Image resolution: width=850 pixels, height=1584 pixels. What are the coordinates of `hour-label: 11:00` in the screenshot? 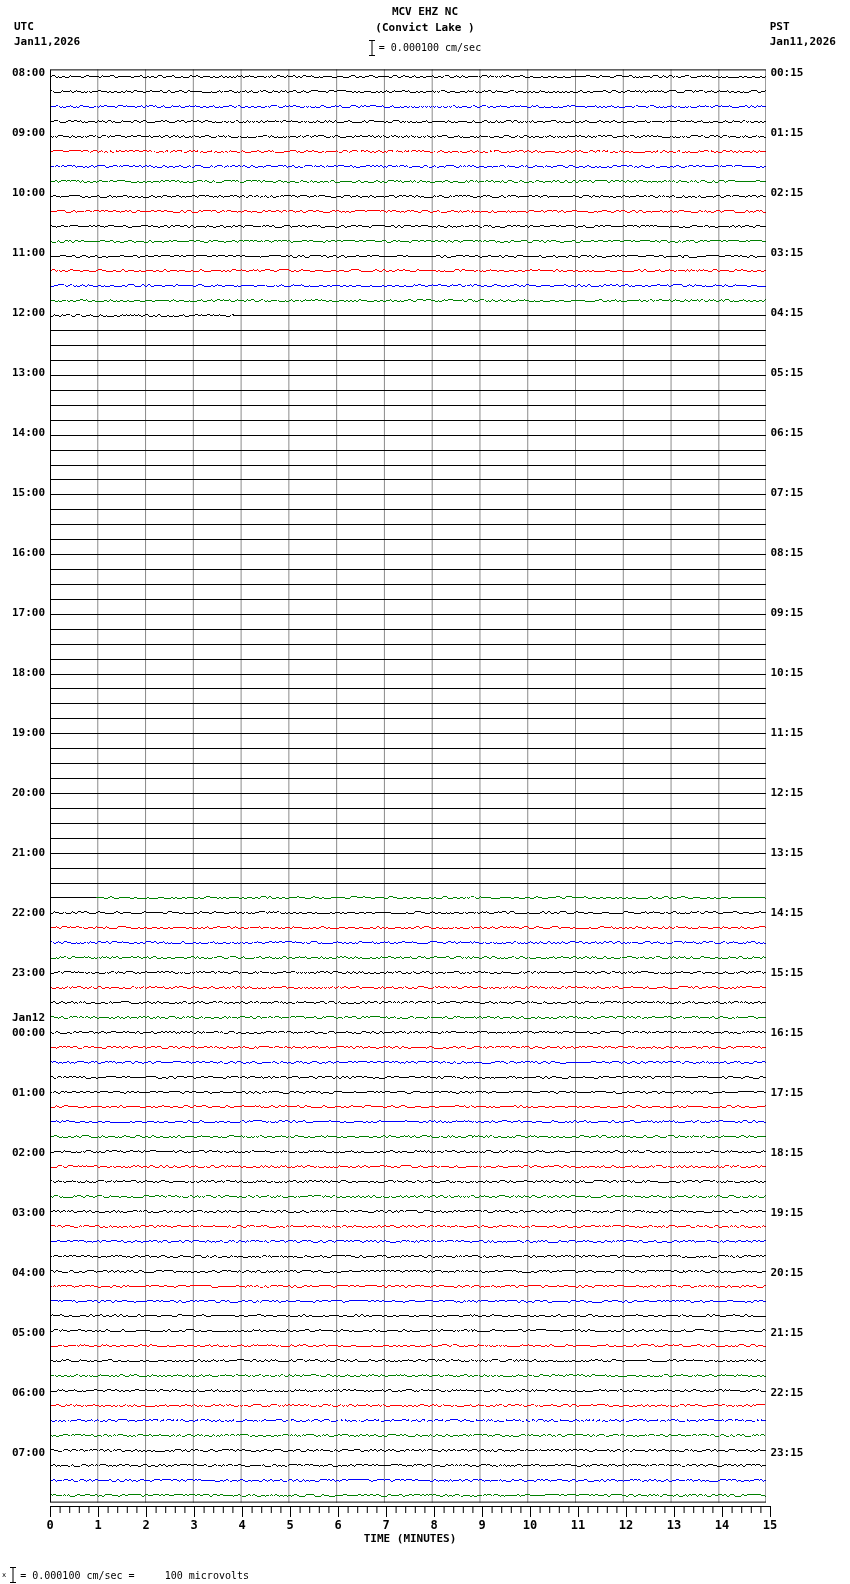 It's located at (29, 253).